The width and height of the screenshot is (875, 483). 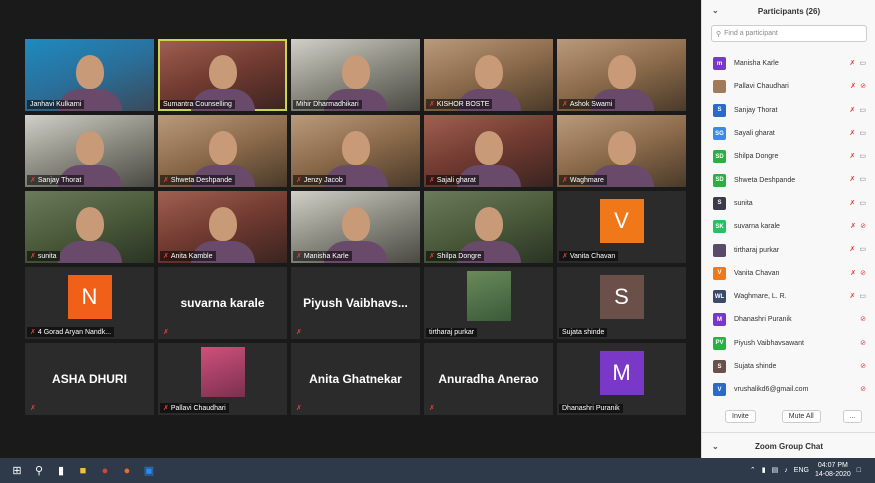 I want to click on video-tile: ✗ Sanjay Thorat, so click(x=89, y=151).